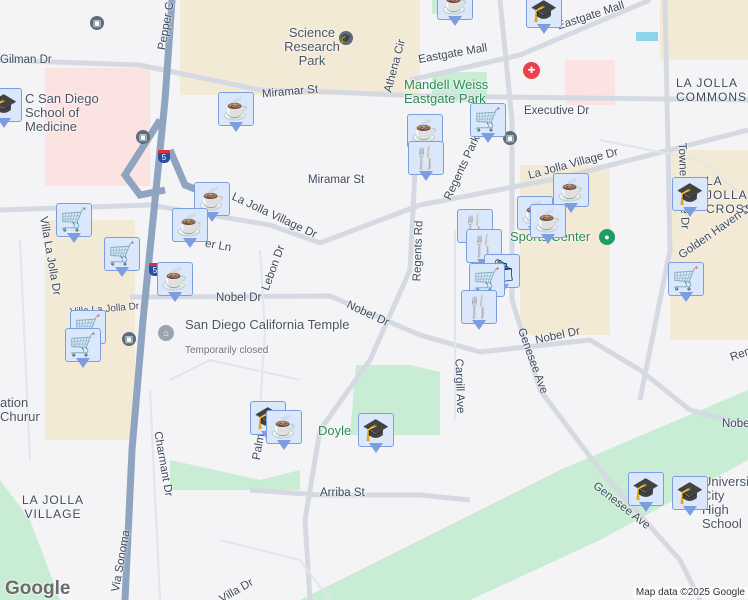 Image resolution: width=748 pixels, height=600 pixels. What do you see at coordinates (26, 60) in the screenshot?
I see `street-label: Gilman Dr` at bounding box center [26, 60].